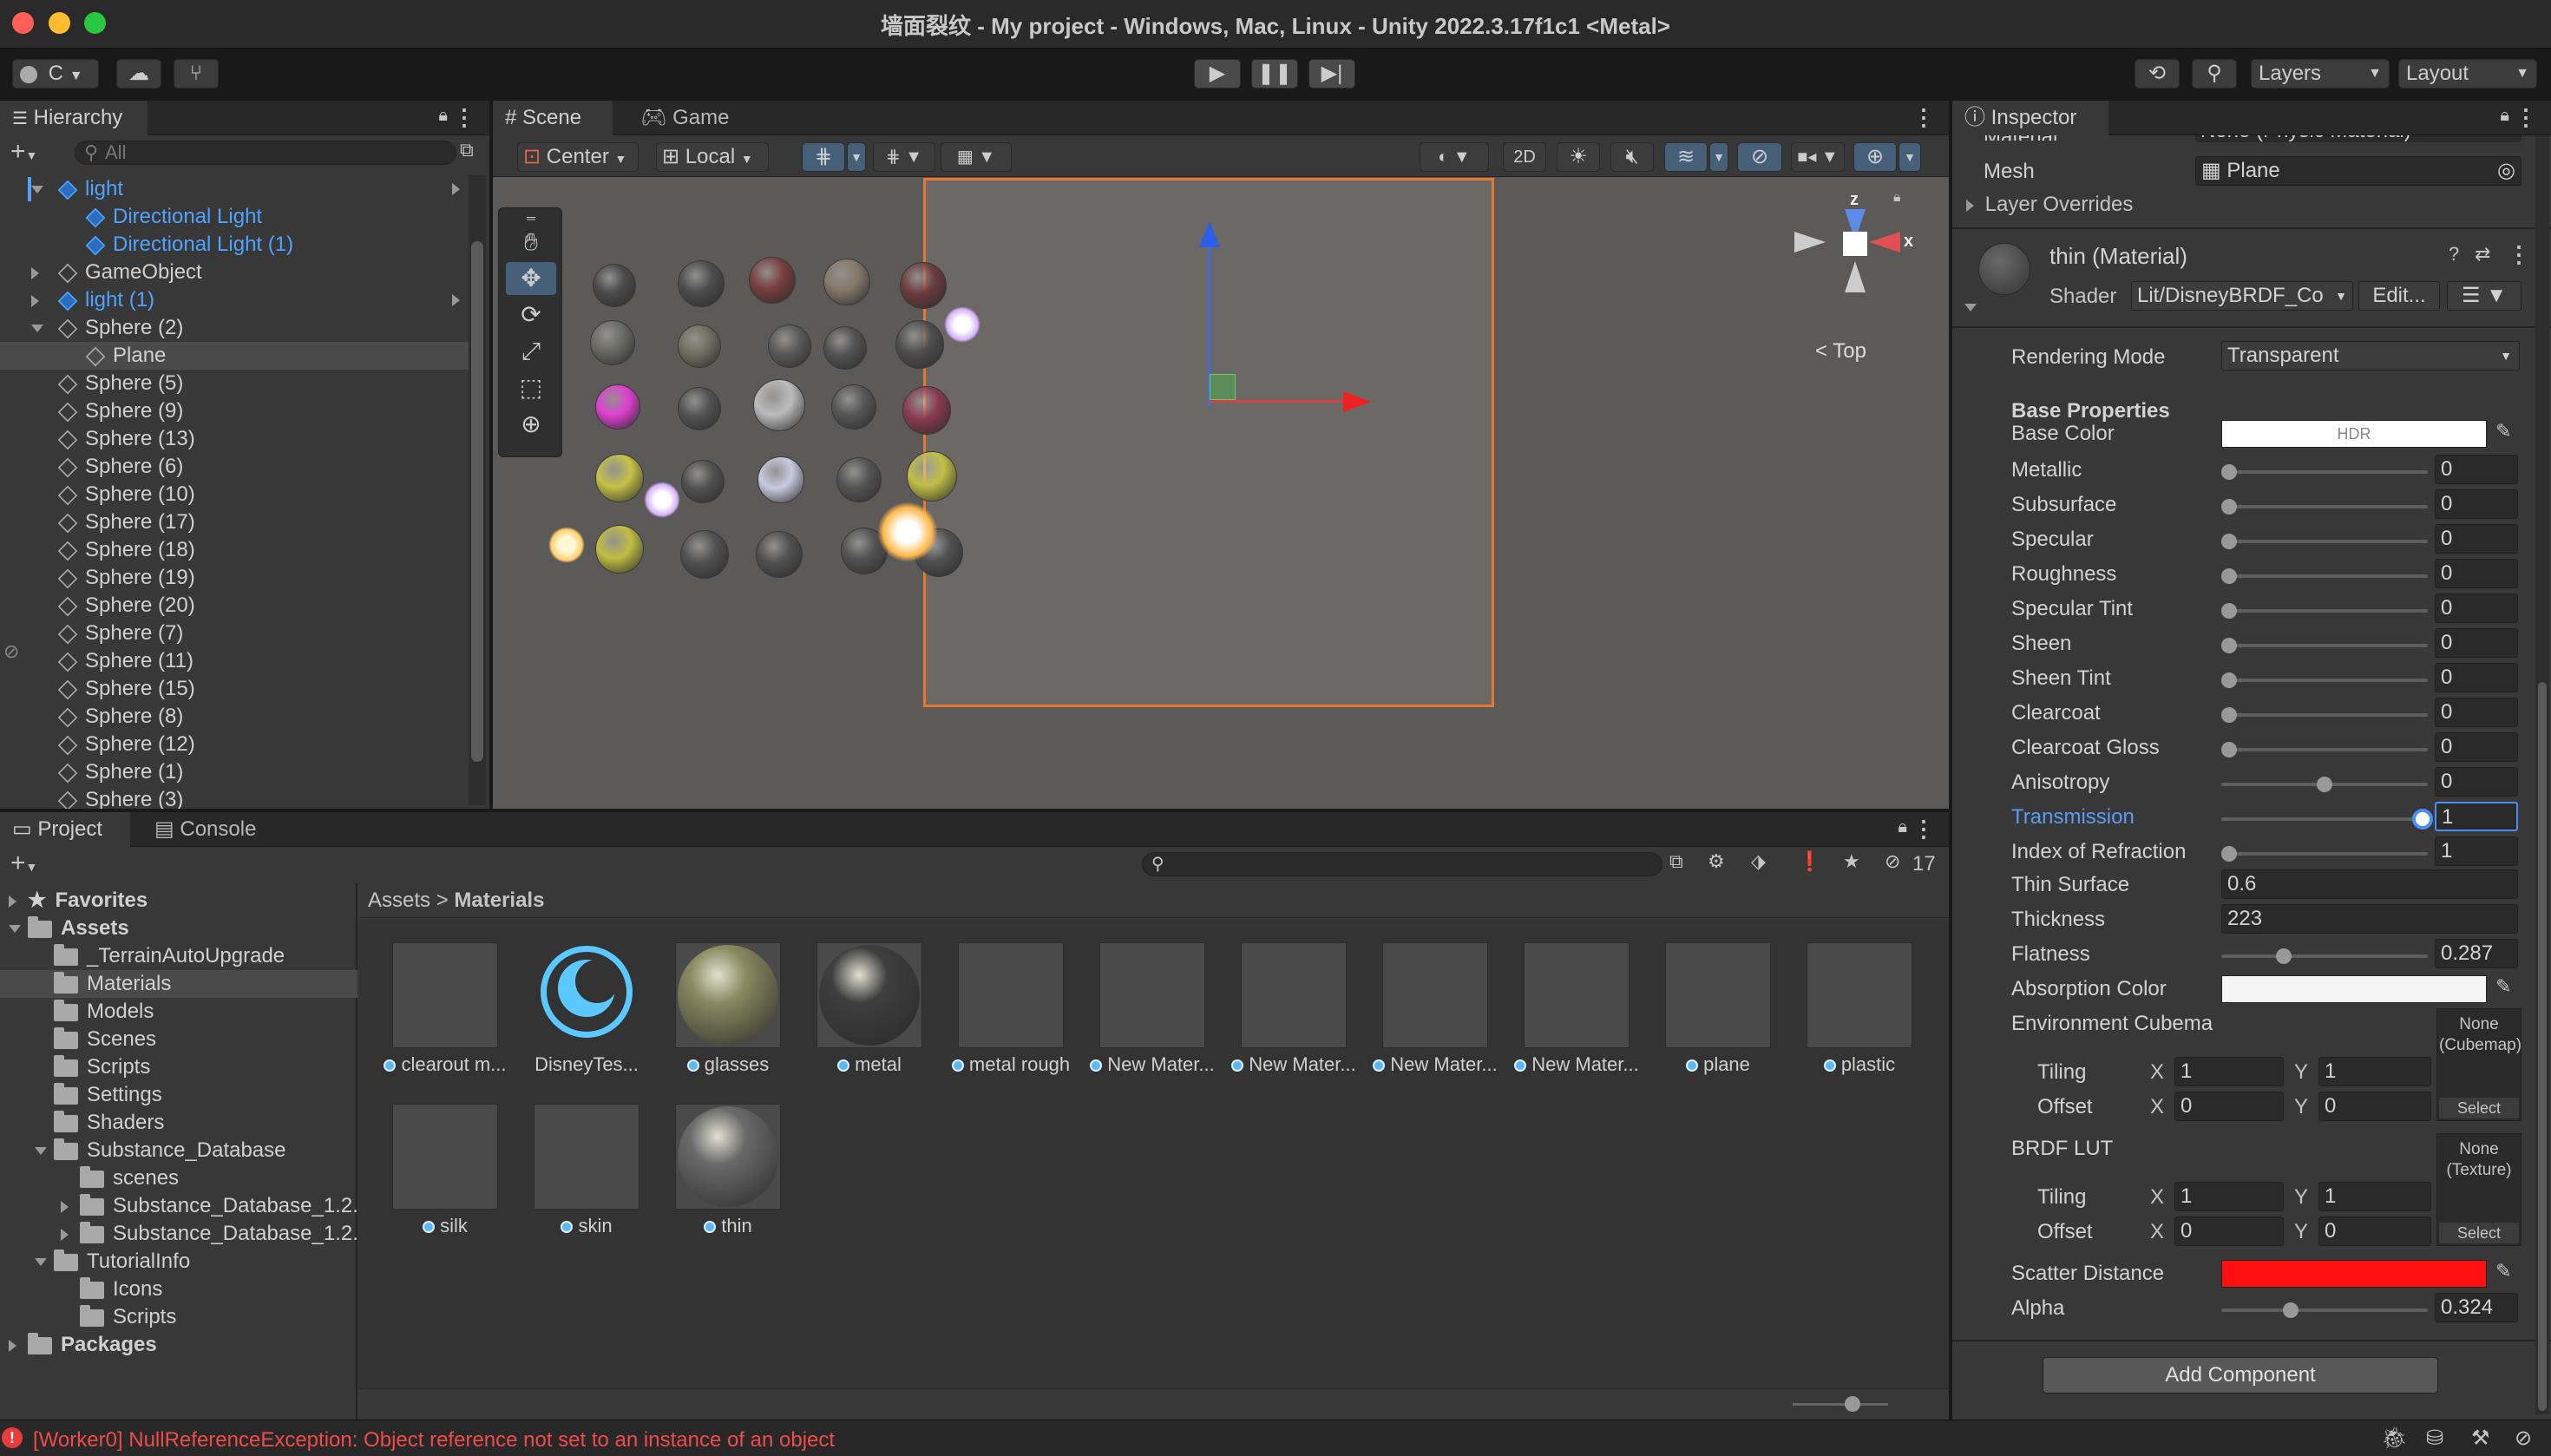 Image resolution: width=2551 pixels, height=1456 pixels. What do you see at coordinates (179, 1150) in the screenshot?
I see `project-folder-item: Substance_Database` at bounding box center [179, 1150].